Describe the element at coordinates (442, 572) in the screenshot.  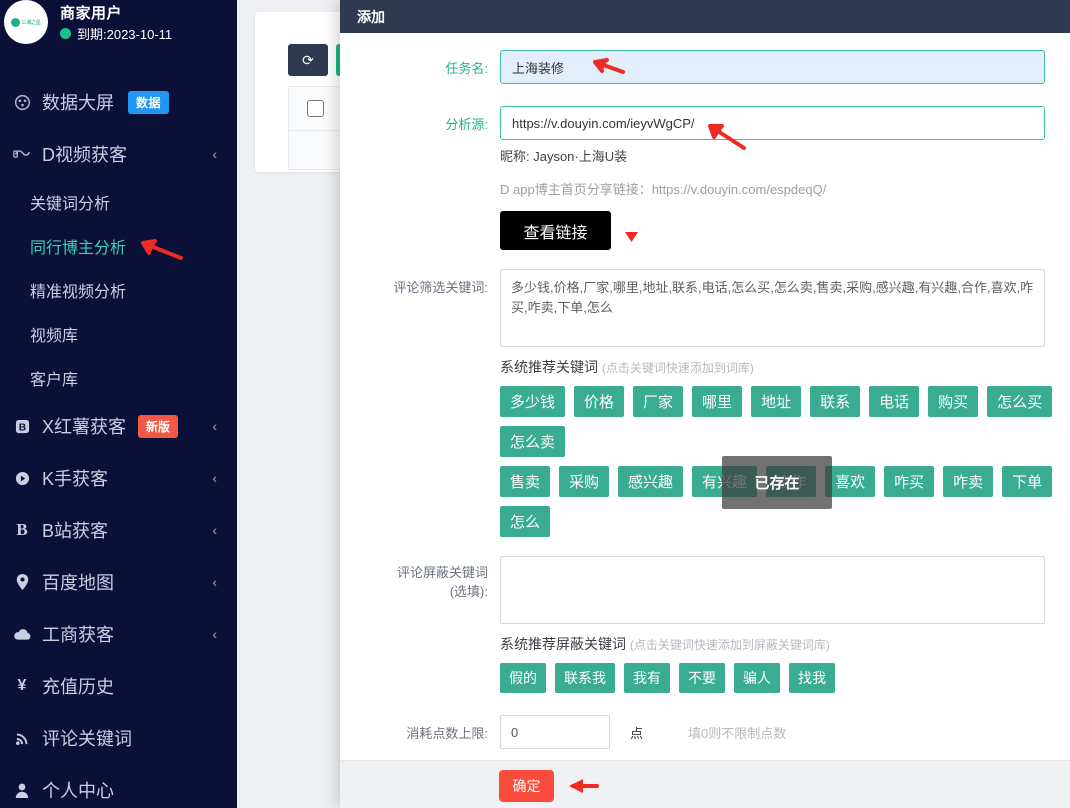
I see `block-label-line1: 评论屏蔽关键词` at that location.